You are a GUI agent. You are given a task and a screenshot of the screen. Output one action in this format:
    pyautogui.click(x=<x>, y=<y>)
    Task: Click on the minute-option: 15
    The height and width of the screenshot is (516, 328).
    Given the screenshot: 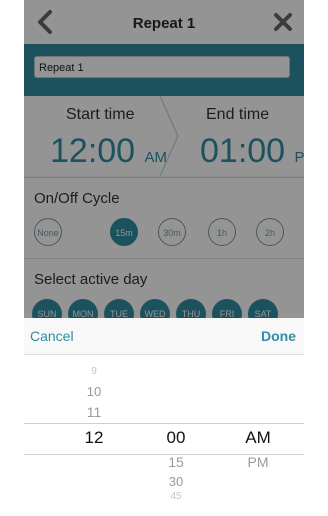 What is the action you would take?
    pyautogui.click(x=176, y=462)
    